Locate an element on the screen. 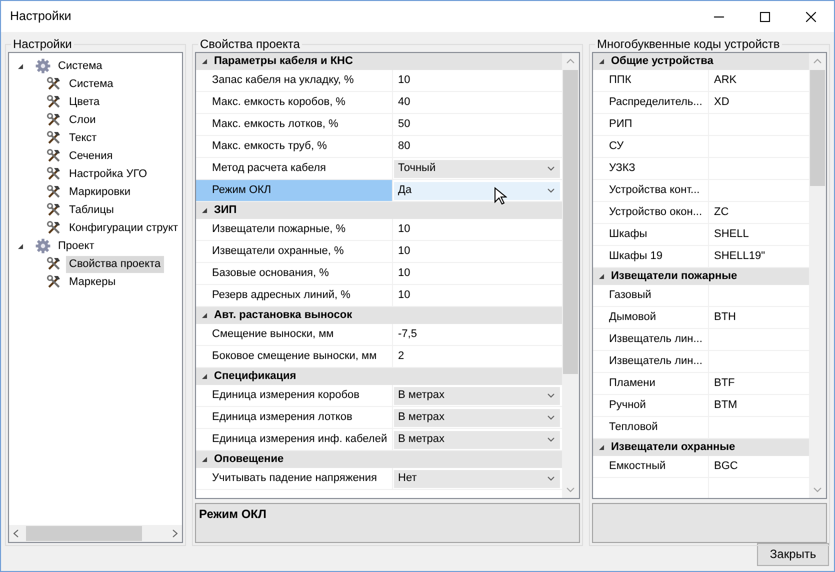 The width and height of the screenshot is (835, 572). tree-item: Таблицы is located at coordinates (91, 210).